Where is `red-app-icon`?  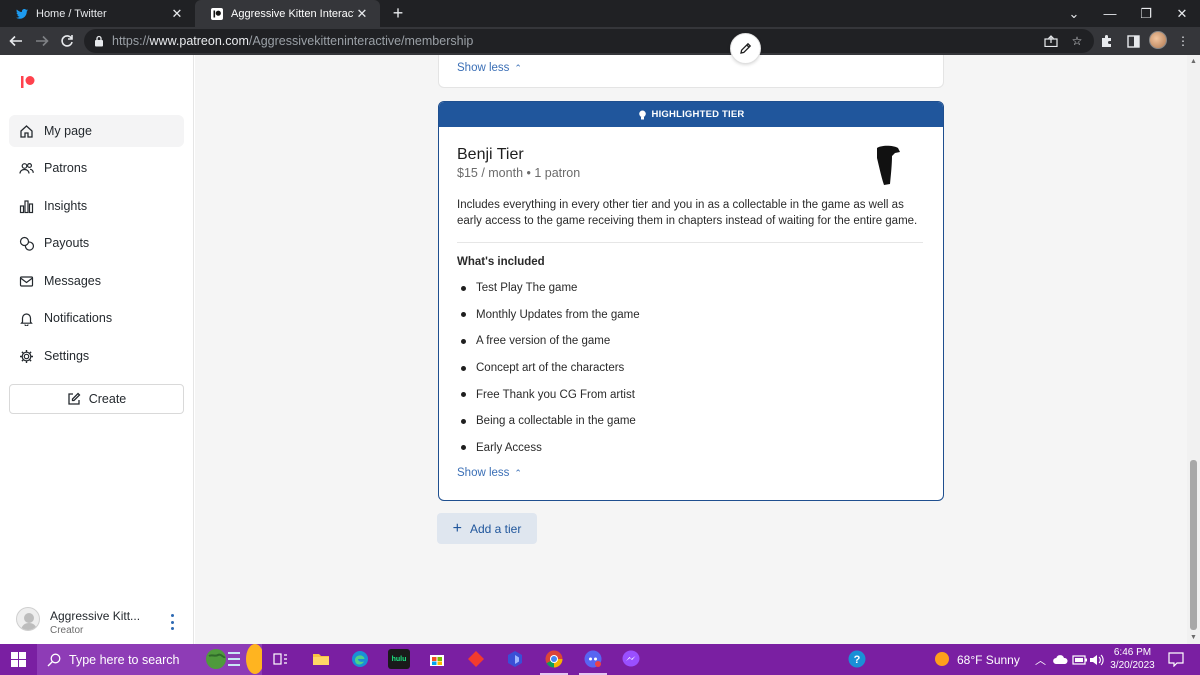 red-app-icon is located at coordinates (476, 659).